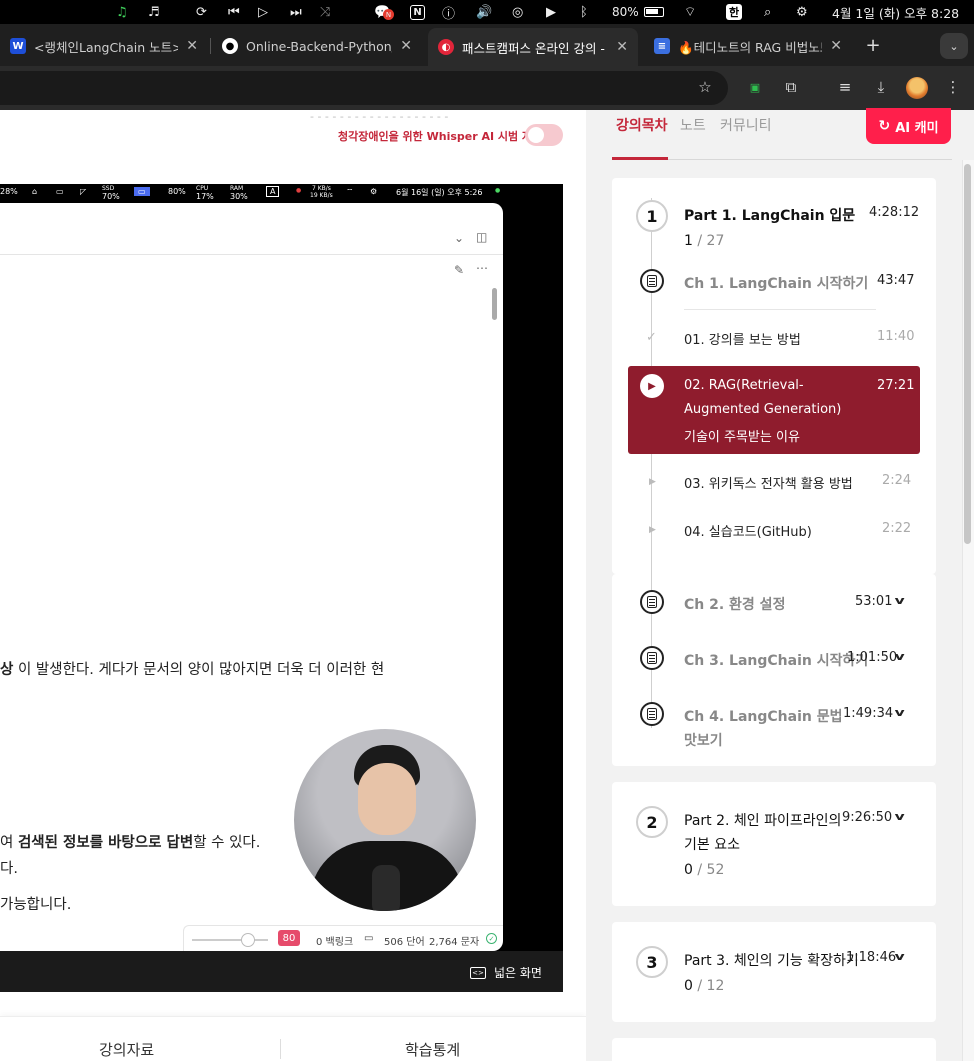 The width and height of the screenshot is (974, 1061). I want to click on new-tab-icon: +, so click(873, 45).